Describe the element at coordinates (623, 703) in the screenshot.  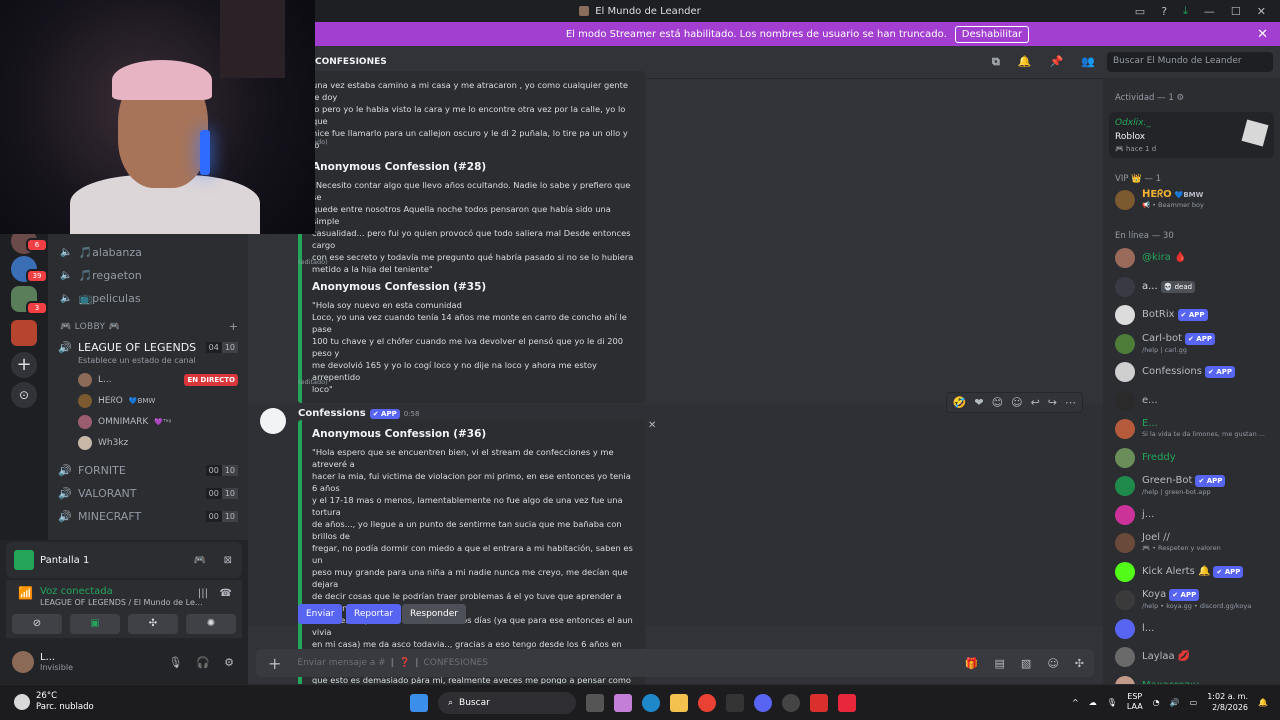
I see `copilot-icon` at that location.